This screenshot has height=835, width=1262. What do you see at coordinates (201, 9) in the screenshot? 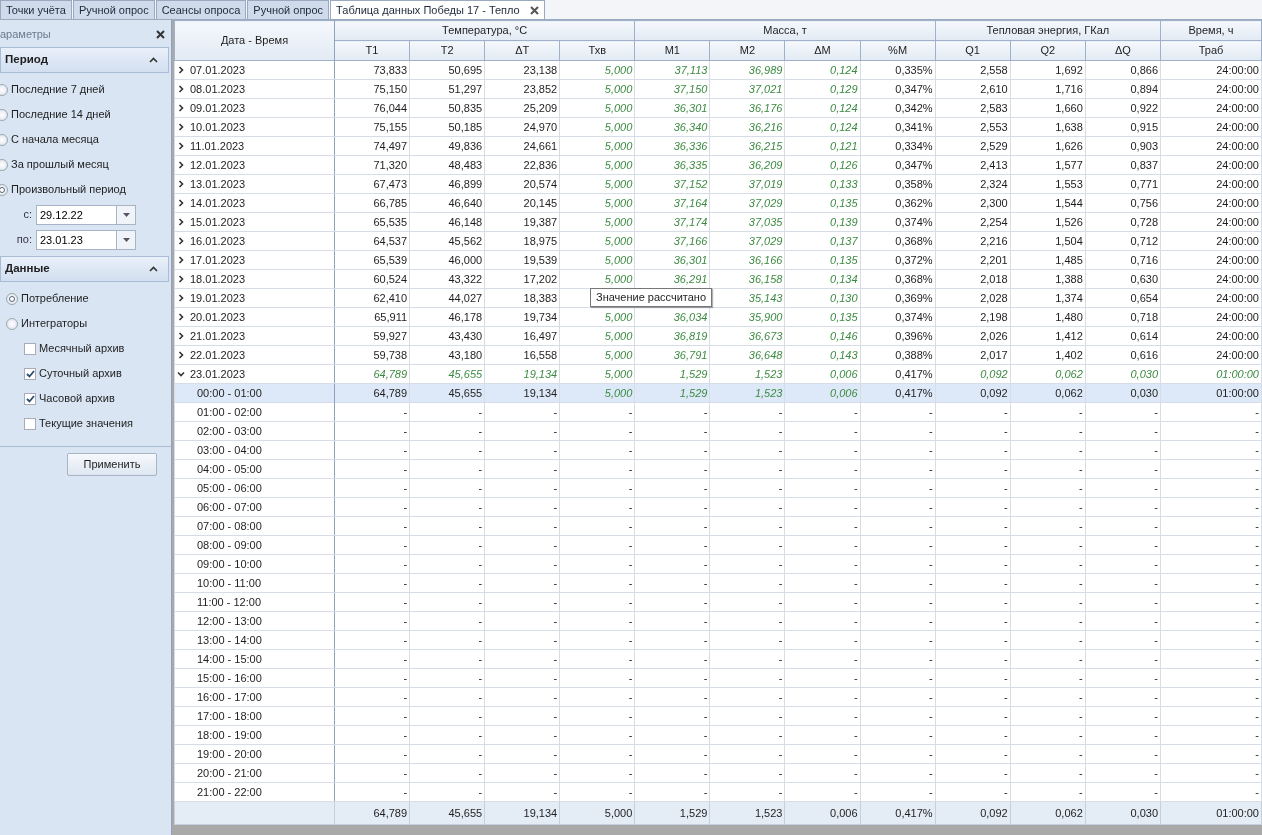
I see `tab: Сеансы опроса` at bounding box center [201, 9].